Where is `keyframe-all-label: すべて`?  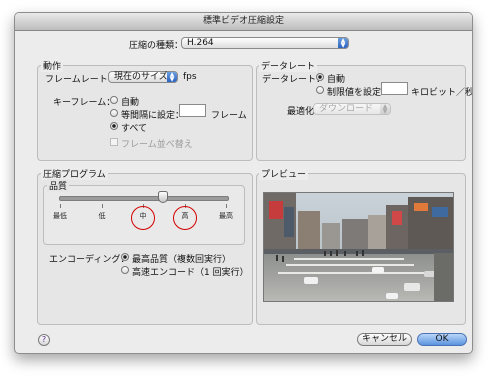
keyframe-all-label: すべて is located at coordinates (134, 129).